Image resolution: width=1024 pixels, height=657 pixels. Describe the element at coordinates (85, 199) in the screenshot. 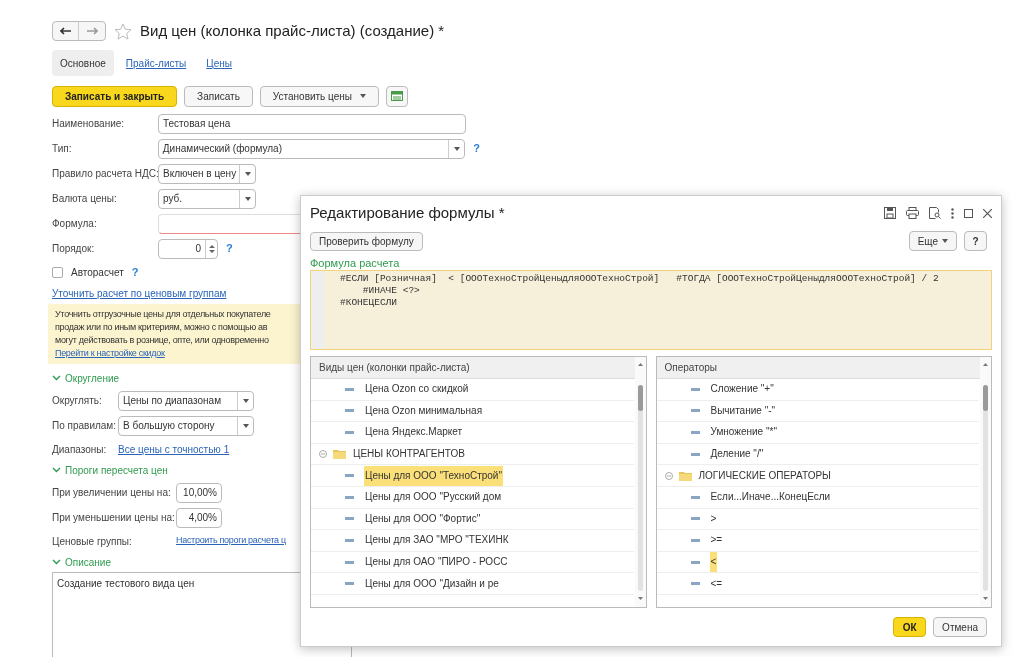

I see `field-label: Валюта цены:` at that location.